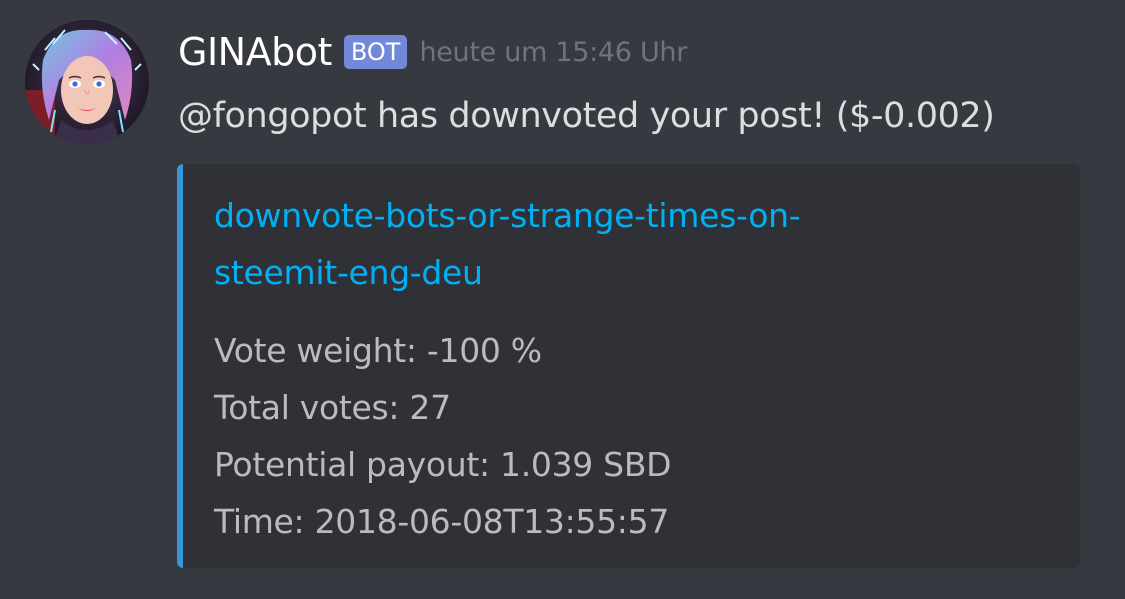 Image resolution: width=1125 pixels, height=599 pixels. I want to click on total-votes-line: Total votes: 27, so click(332, 407).